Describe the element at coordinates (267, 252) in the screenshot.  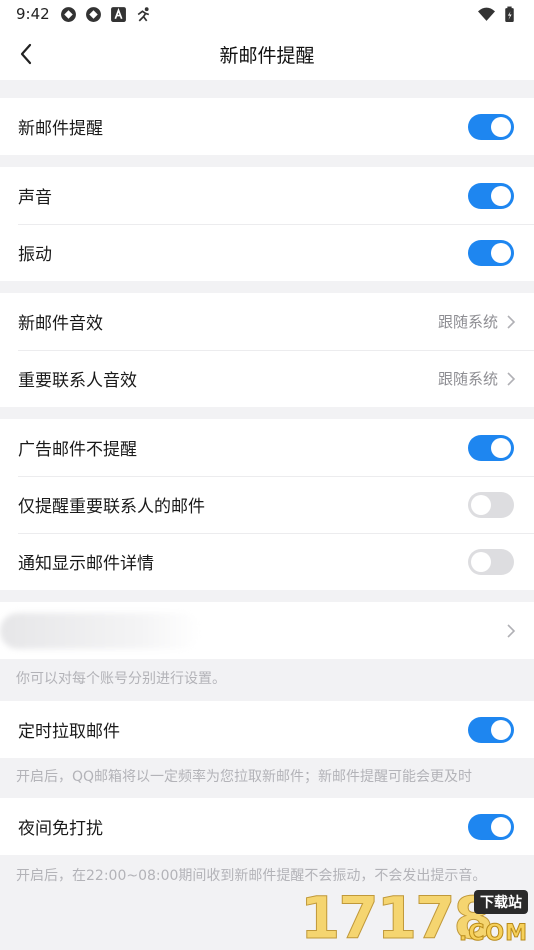
I see `row-vibration: 振动` at that location.